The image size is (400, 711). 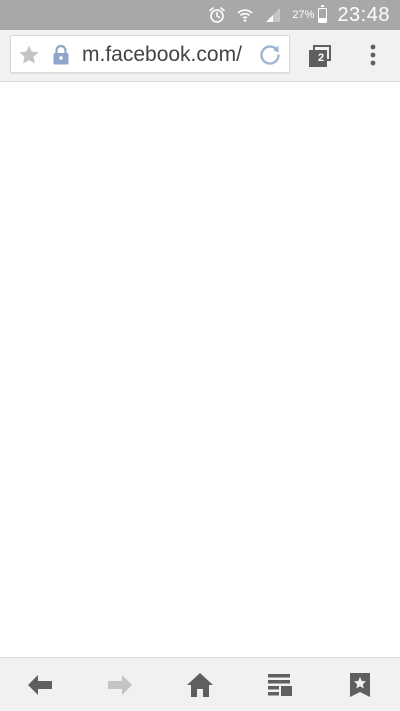 What do you see at coordinates (303, 15) in the screenshot?
I see `battery-percent: 27%` at bounding box center [303, 15].